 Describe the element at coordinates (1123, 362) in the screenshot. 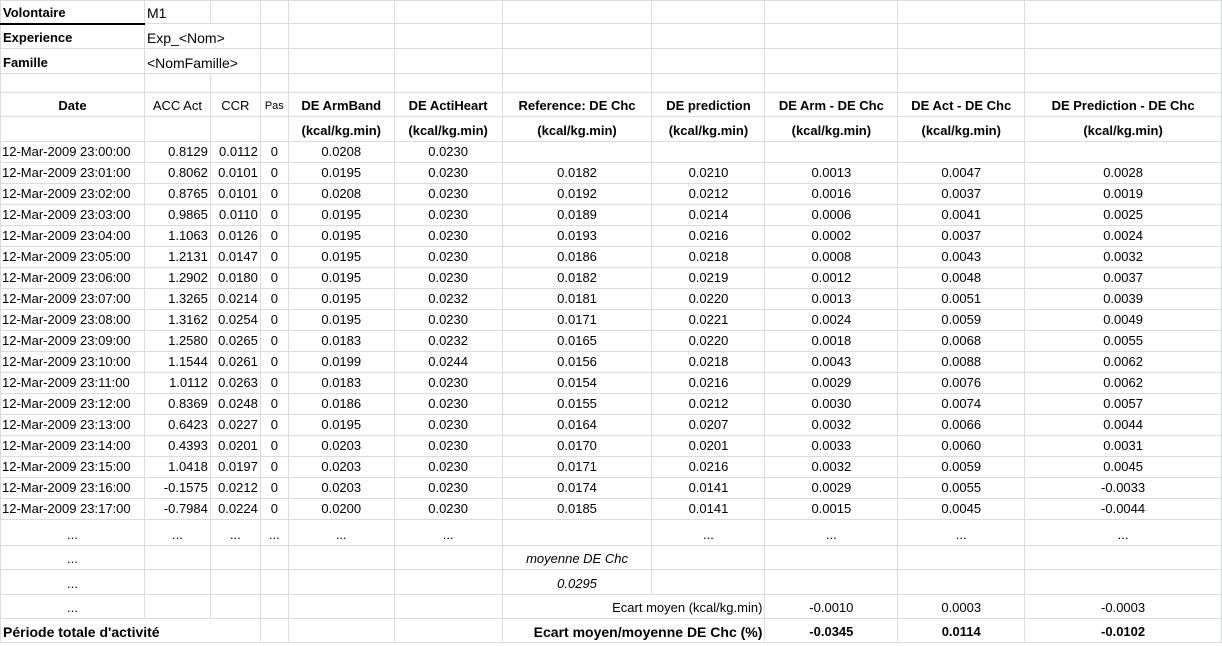

I see `cell-pred-diff: 0.0062` at that location.